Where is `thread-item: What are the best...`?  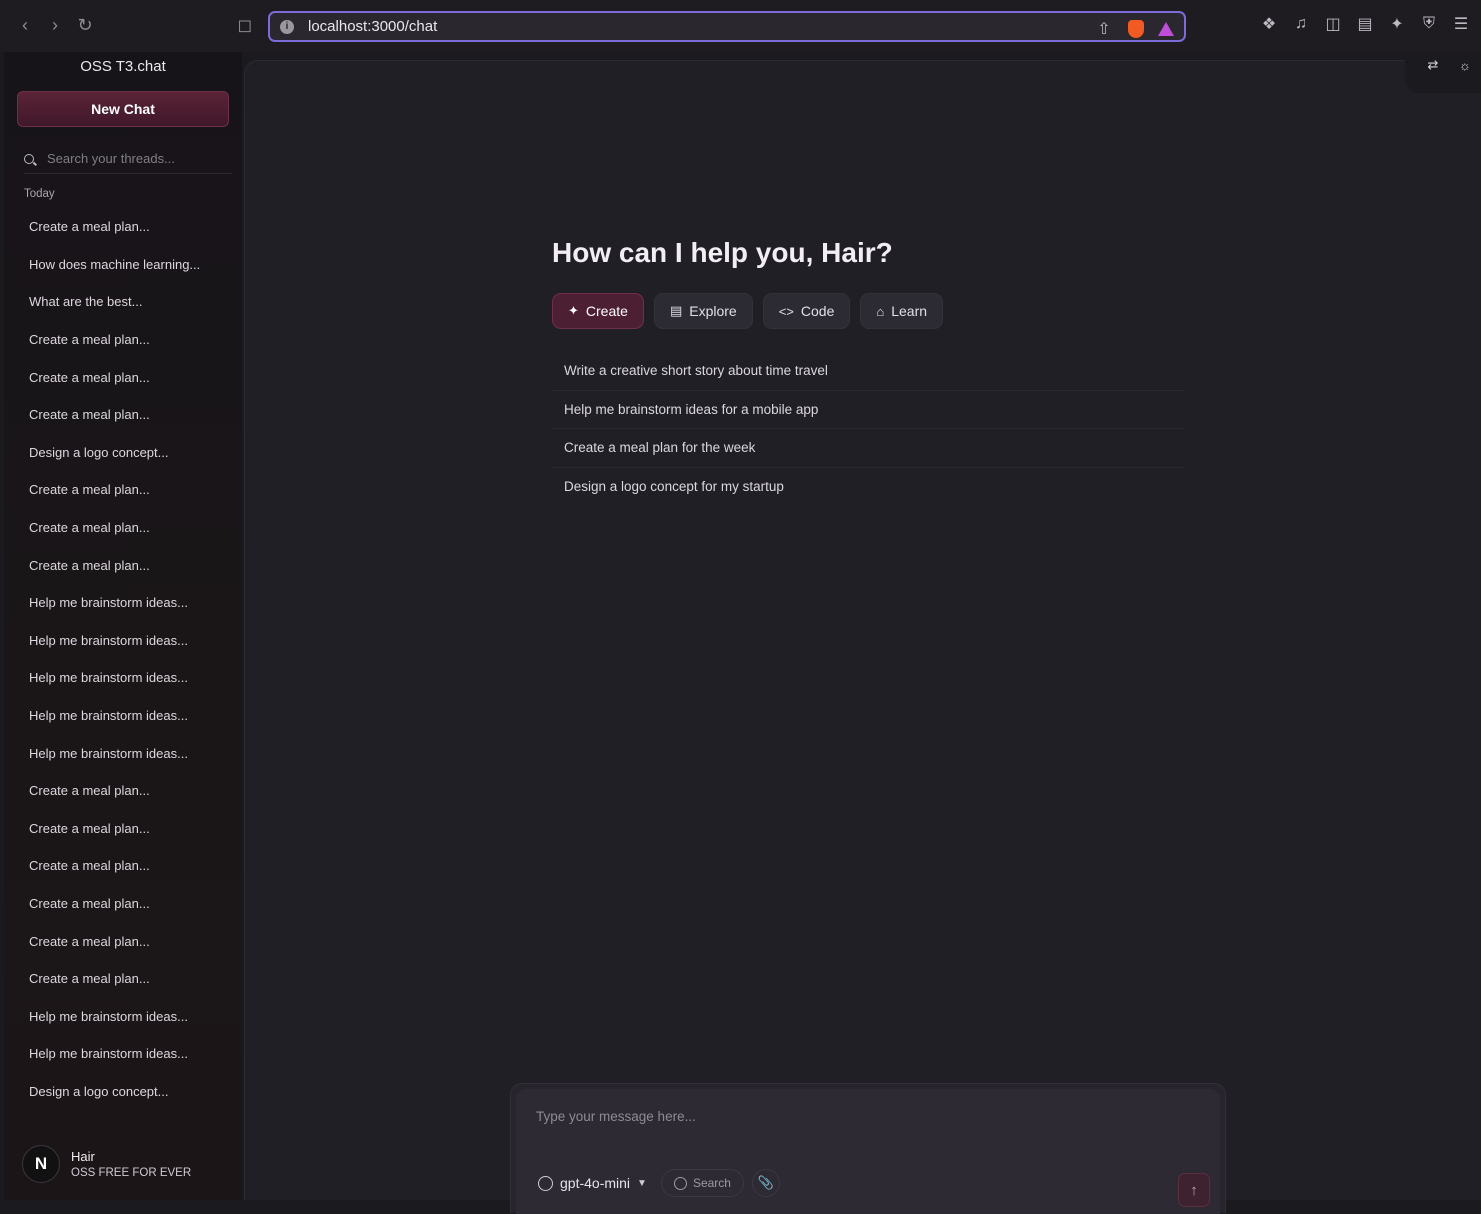
thread-item: What are the best... is located at coordinates (129, 302).